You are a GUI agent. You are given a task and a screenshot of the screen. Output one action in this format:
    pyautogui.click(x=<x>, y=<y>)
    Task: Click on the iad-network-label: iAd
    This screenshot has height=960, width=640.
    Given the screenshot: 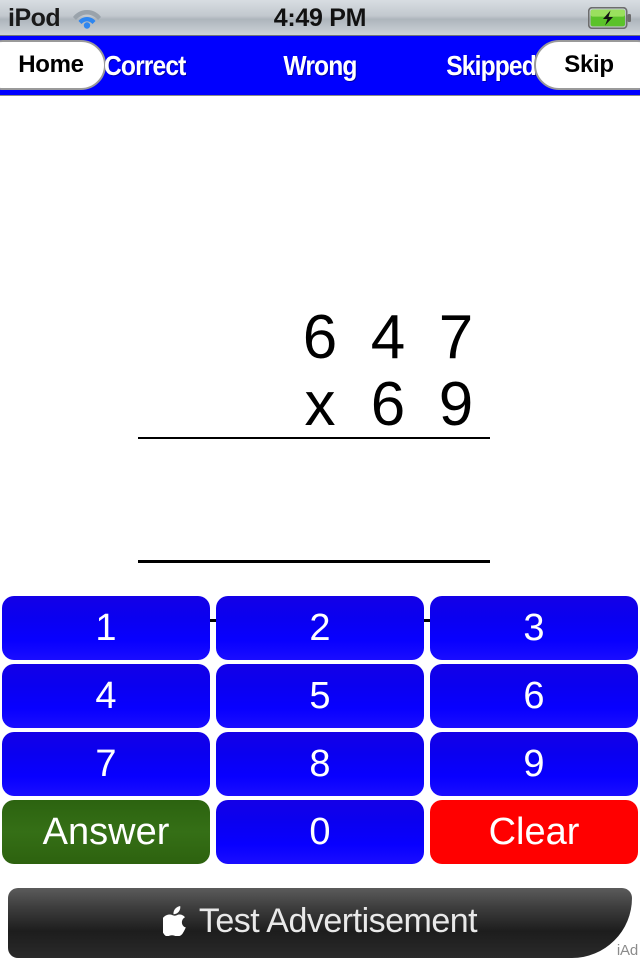 What is the action you would take?
    pyautogui.click(x=627, y=950)
    